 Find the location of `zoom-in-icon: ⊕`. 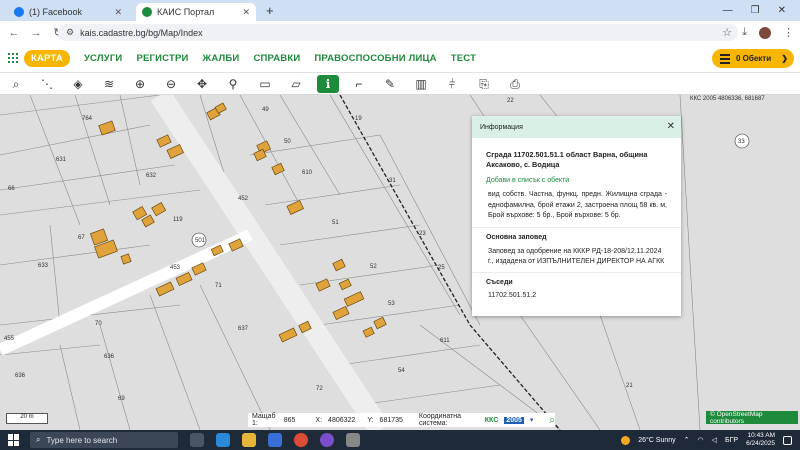

zoom-in-icon: ⊕ is located at coordinates (140, 84).